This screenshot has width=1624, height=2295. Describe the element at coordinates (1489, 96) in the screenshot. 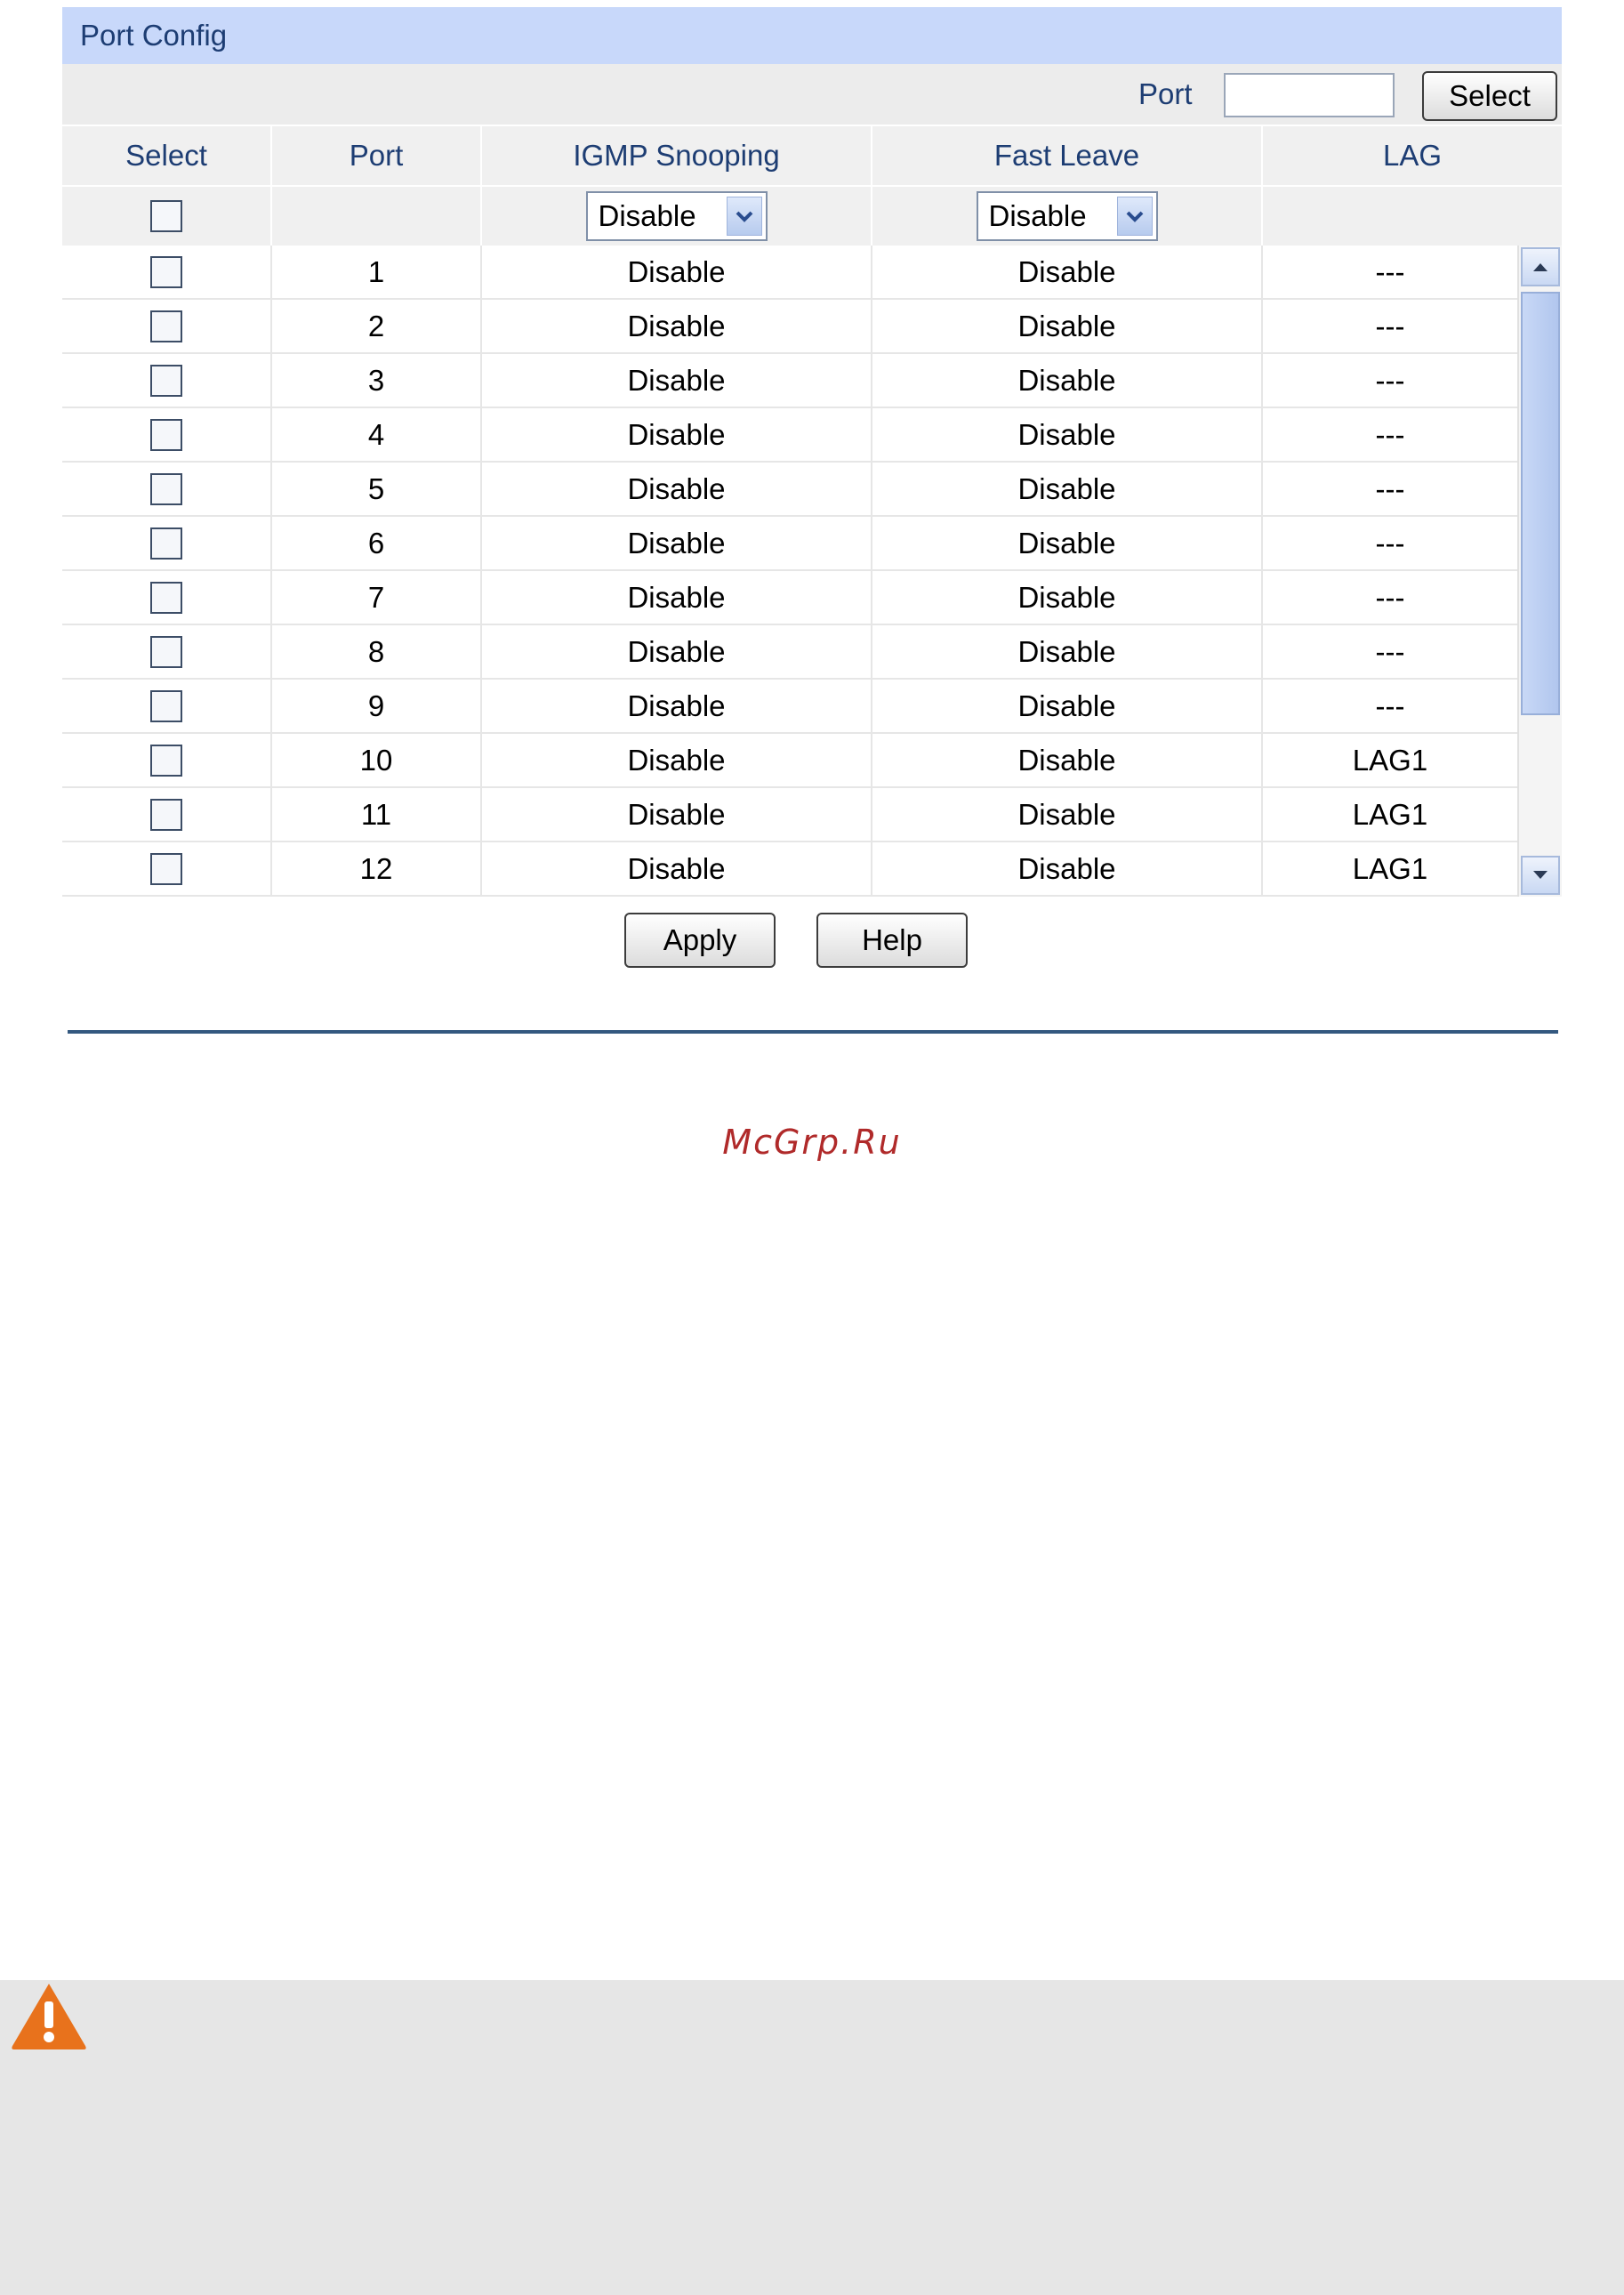

I see `port-select-button: Select` at that location.